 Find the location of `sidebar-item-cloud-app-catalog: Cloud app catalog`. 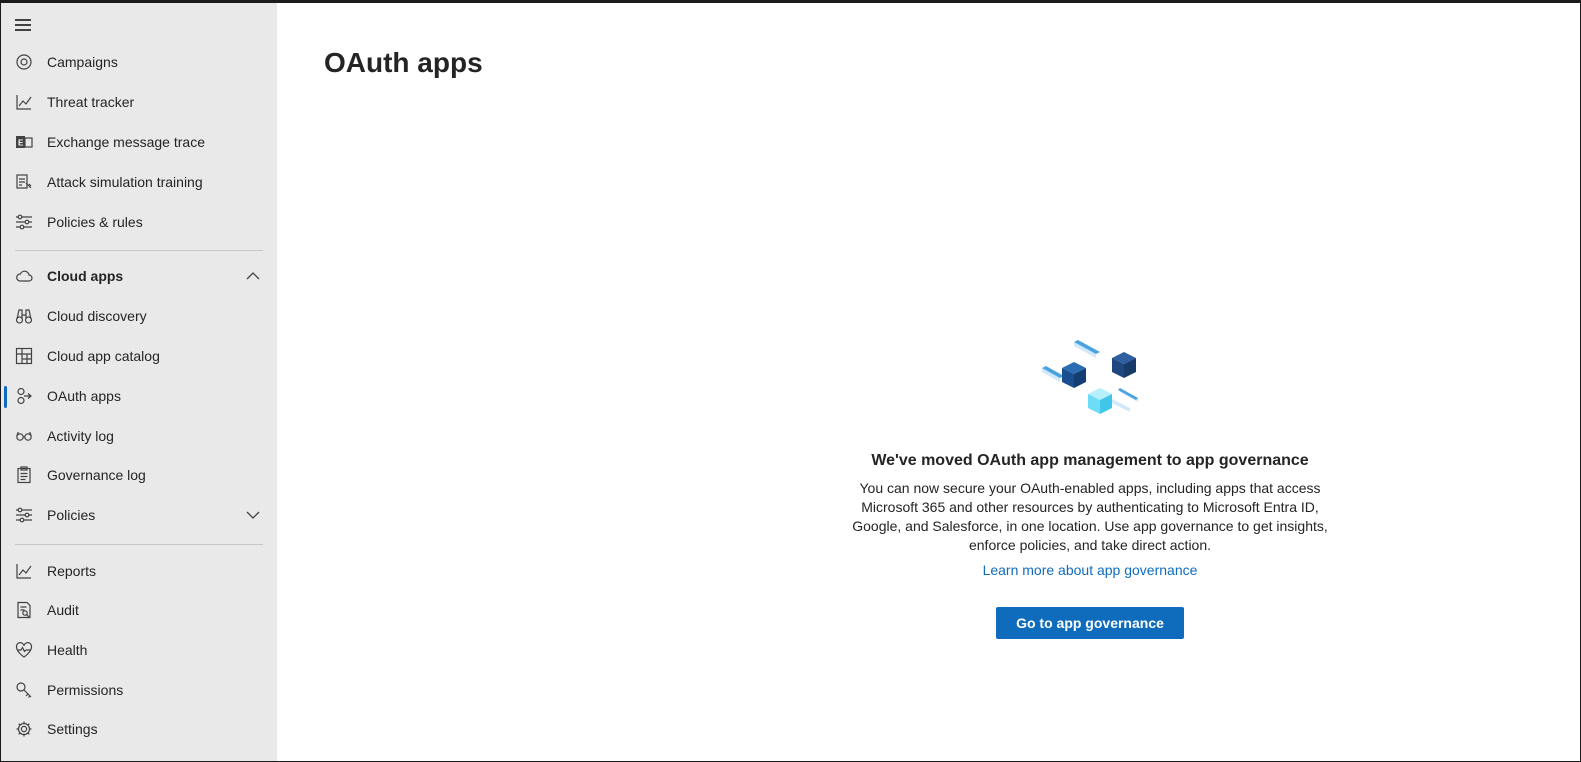

sidebar-item-cloud-app-catalog: Cloud app catalog is located at coordinates (139, 356).